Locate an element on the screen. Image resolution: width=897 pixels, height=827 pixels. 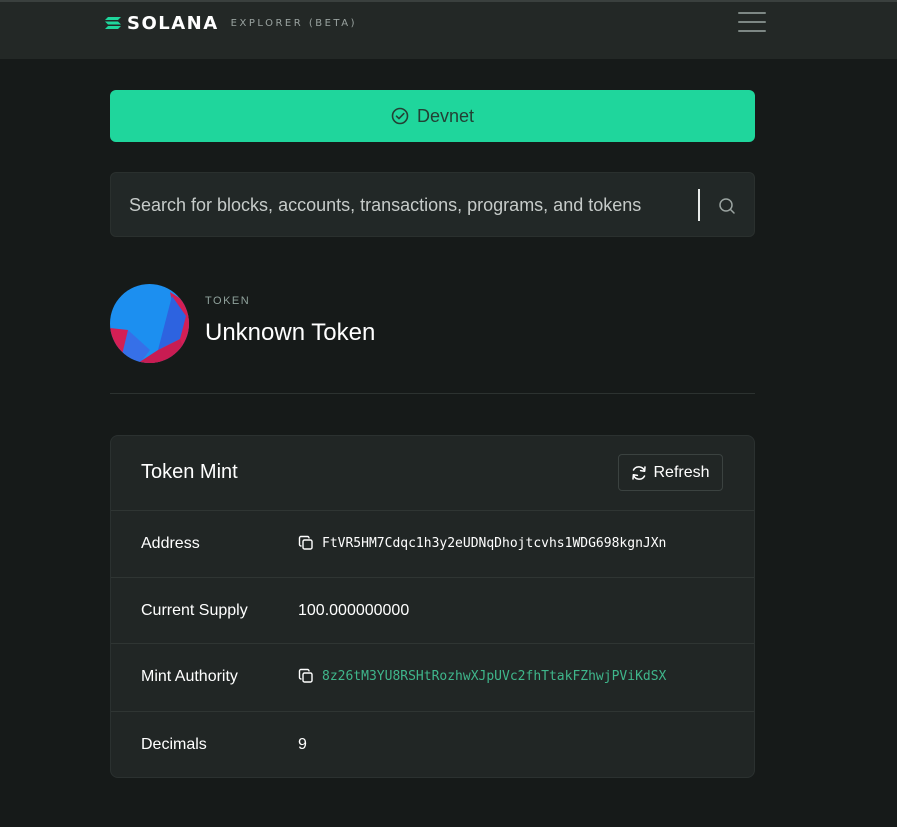
card-title: Token Mint is located at coordinates (189, 472).